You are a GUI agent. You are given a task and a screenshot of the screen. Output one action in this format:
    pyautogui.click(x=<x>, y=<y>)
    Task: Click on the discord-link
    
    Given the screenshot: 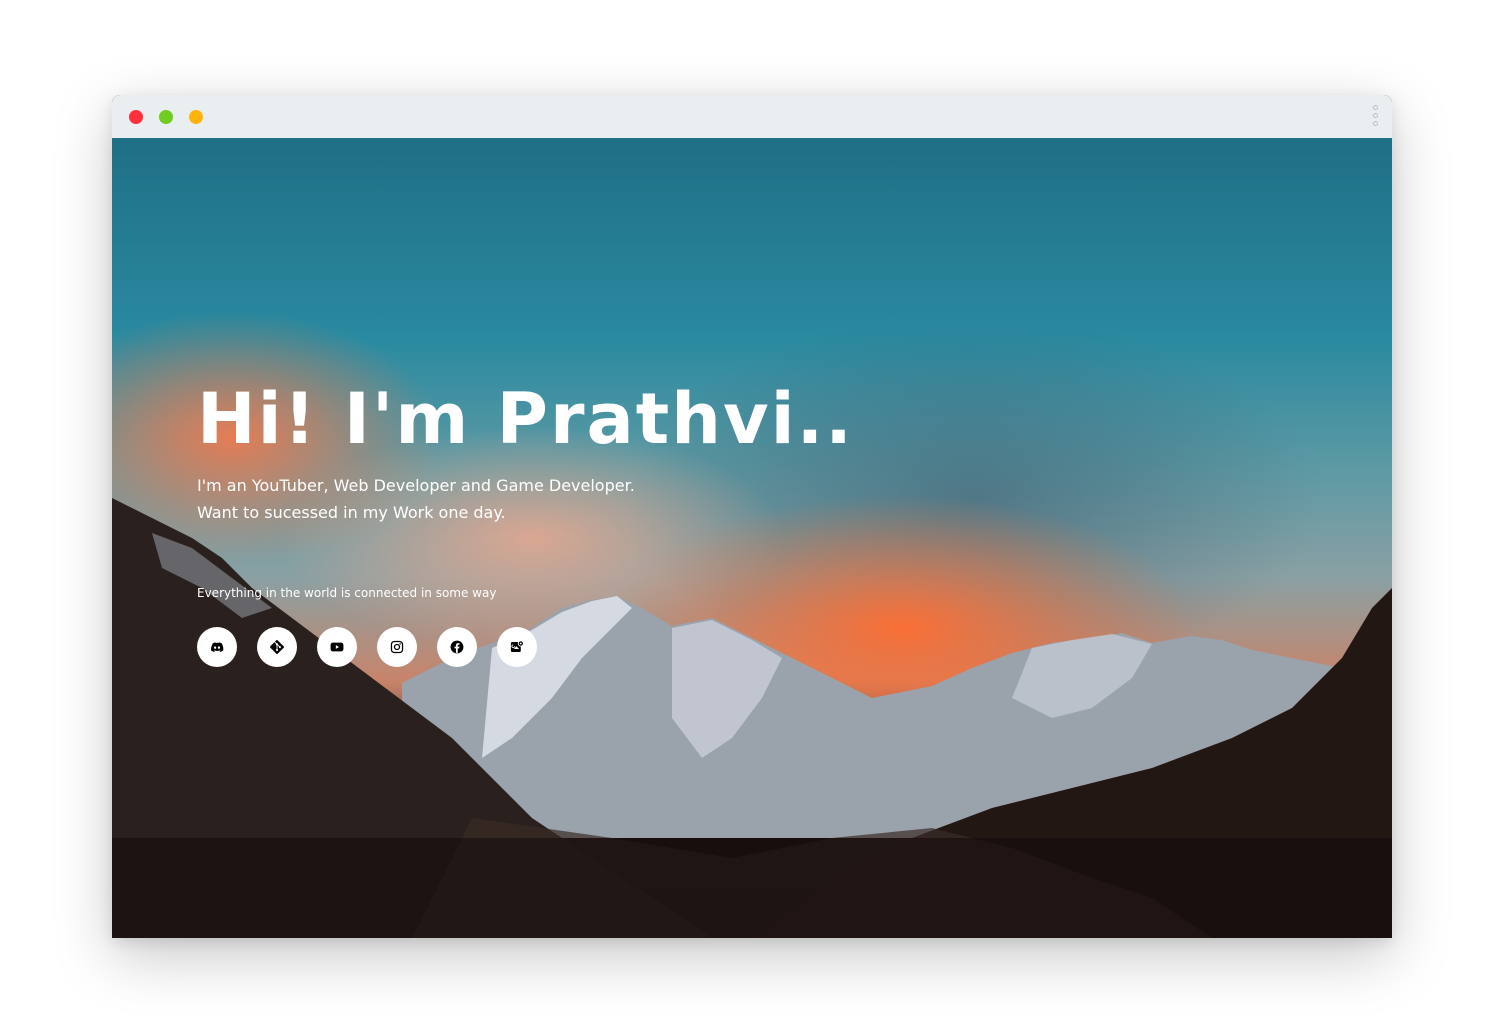 What is the action you would take?
    pyautogui.click(x=217, y=647)
    